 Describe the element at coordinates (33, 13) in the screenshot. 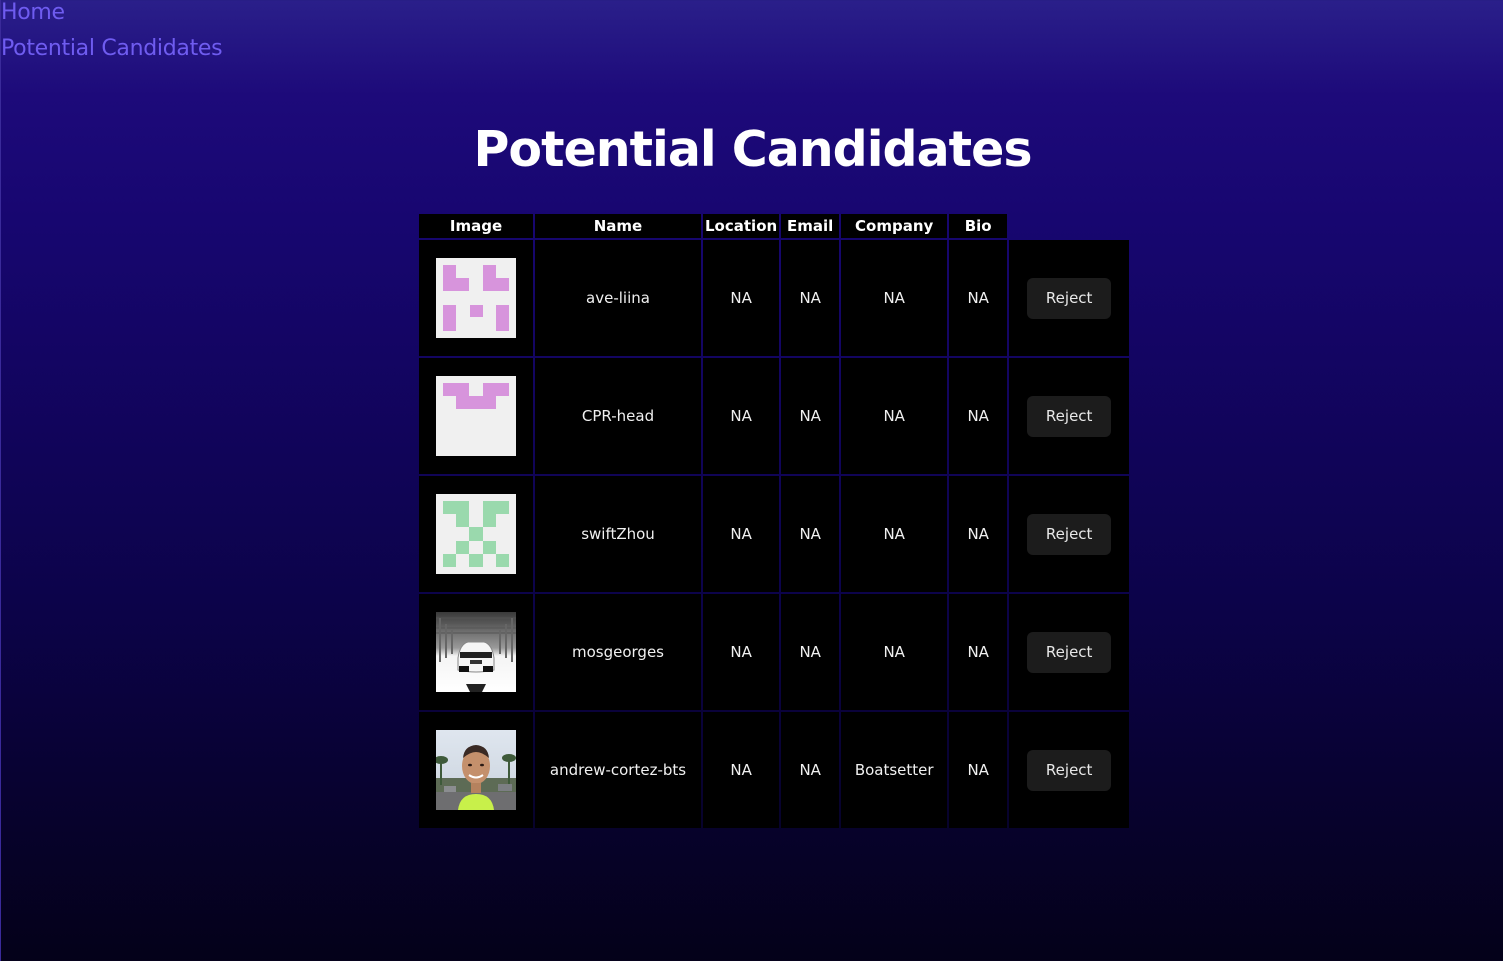

I see `nav-home-link: Home` at that location.